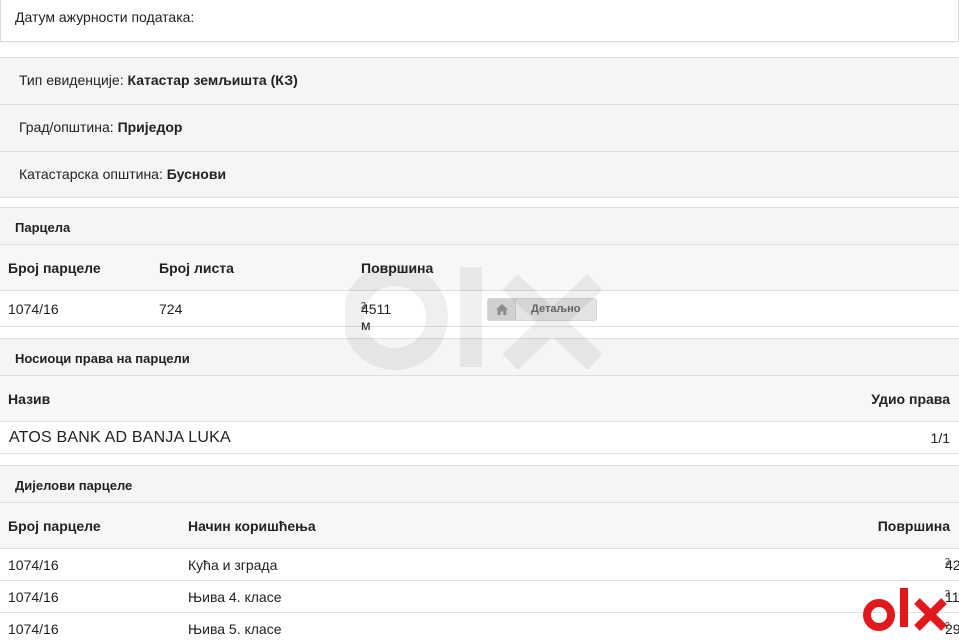 The width and height of the screenshot is (959, 642). What do you see at coordinates (196, 174) in the screenshot?
I see `cadastral-municipality-value: Буснови` at bounding box center [196, 174].